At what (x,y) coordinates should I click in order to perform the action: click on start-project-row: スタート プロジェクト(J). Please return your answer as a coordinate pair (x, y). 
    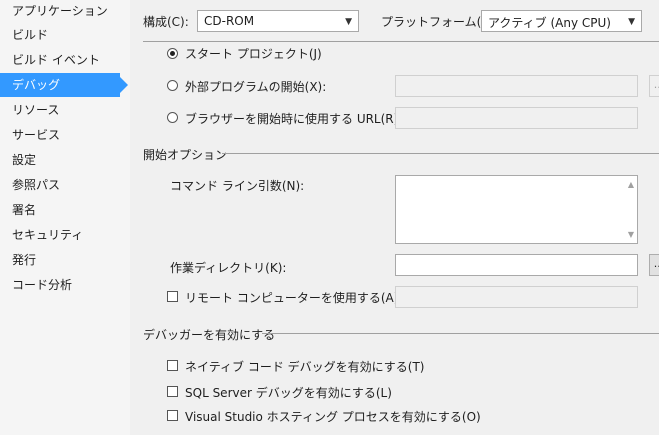
    Looking at the image, I should click on (401, 58).